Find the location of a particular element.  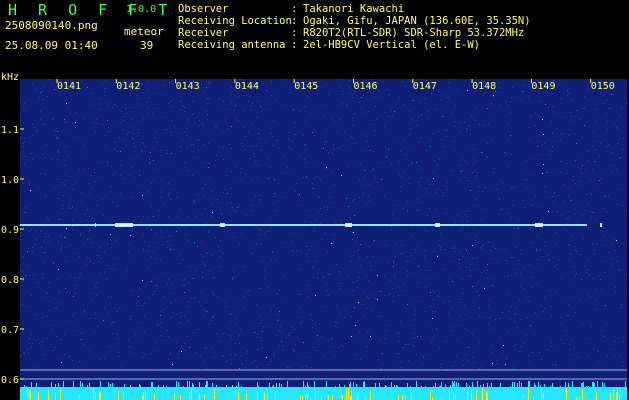

x-axis-label: 0149 is located at coordinates (543, 86).